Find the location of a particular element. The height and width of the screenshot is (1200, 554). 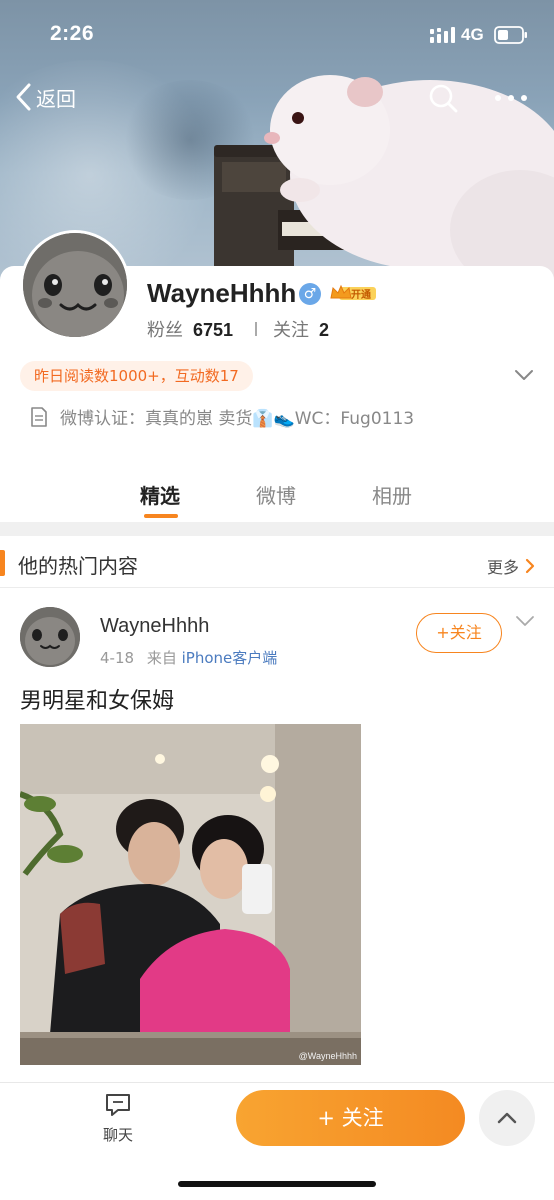

section-title: 他的热门内容 is located at coordinates (78, 566).